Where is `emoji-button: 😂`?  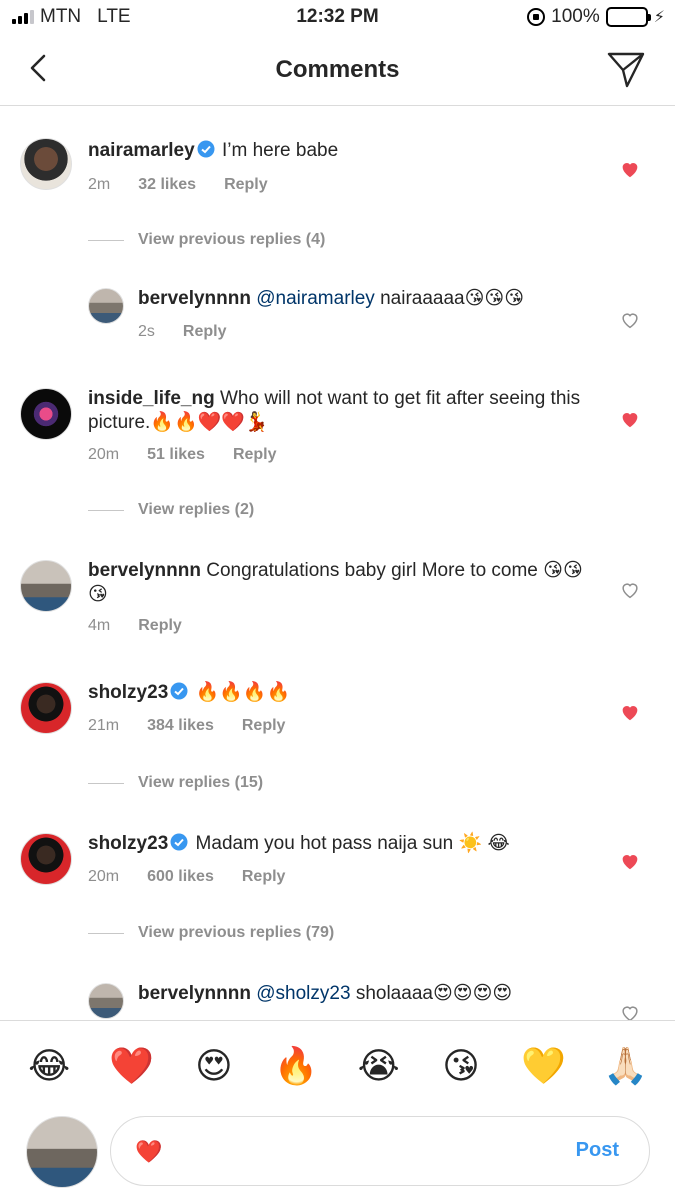 emoji-button: 😂 is located at coordinates (49, 1066).